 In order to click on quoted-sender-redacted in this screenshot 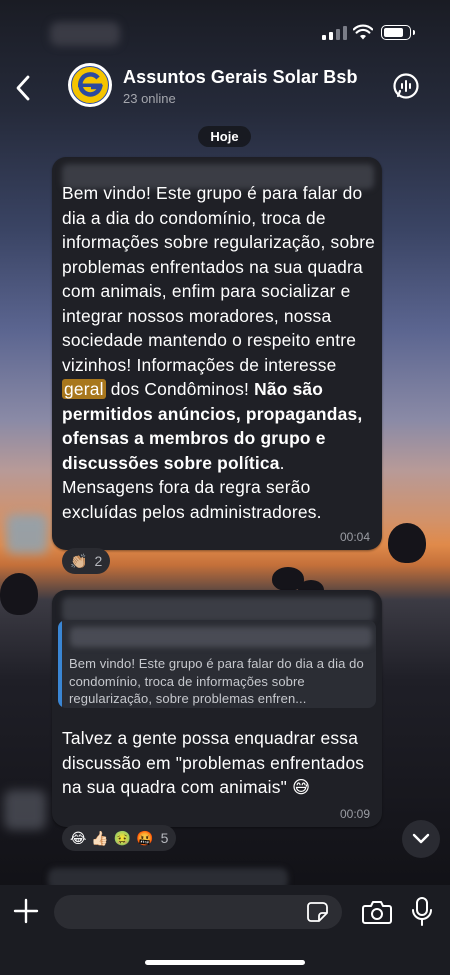, I will do `click(221, 637)`.